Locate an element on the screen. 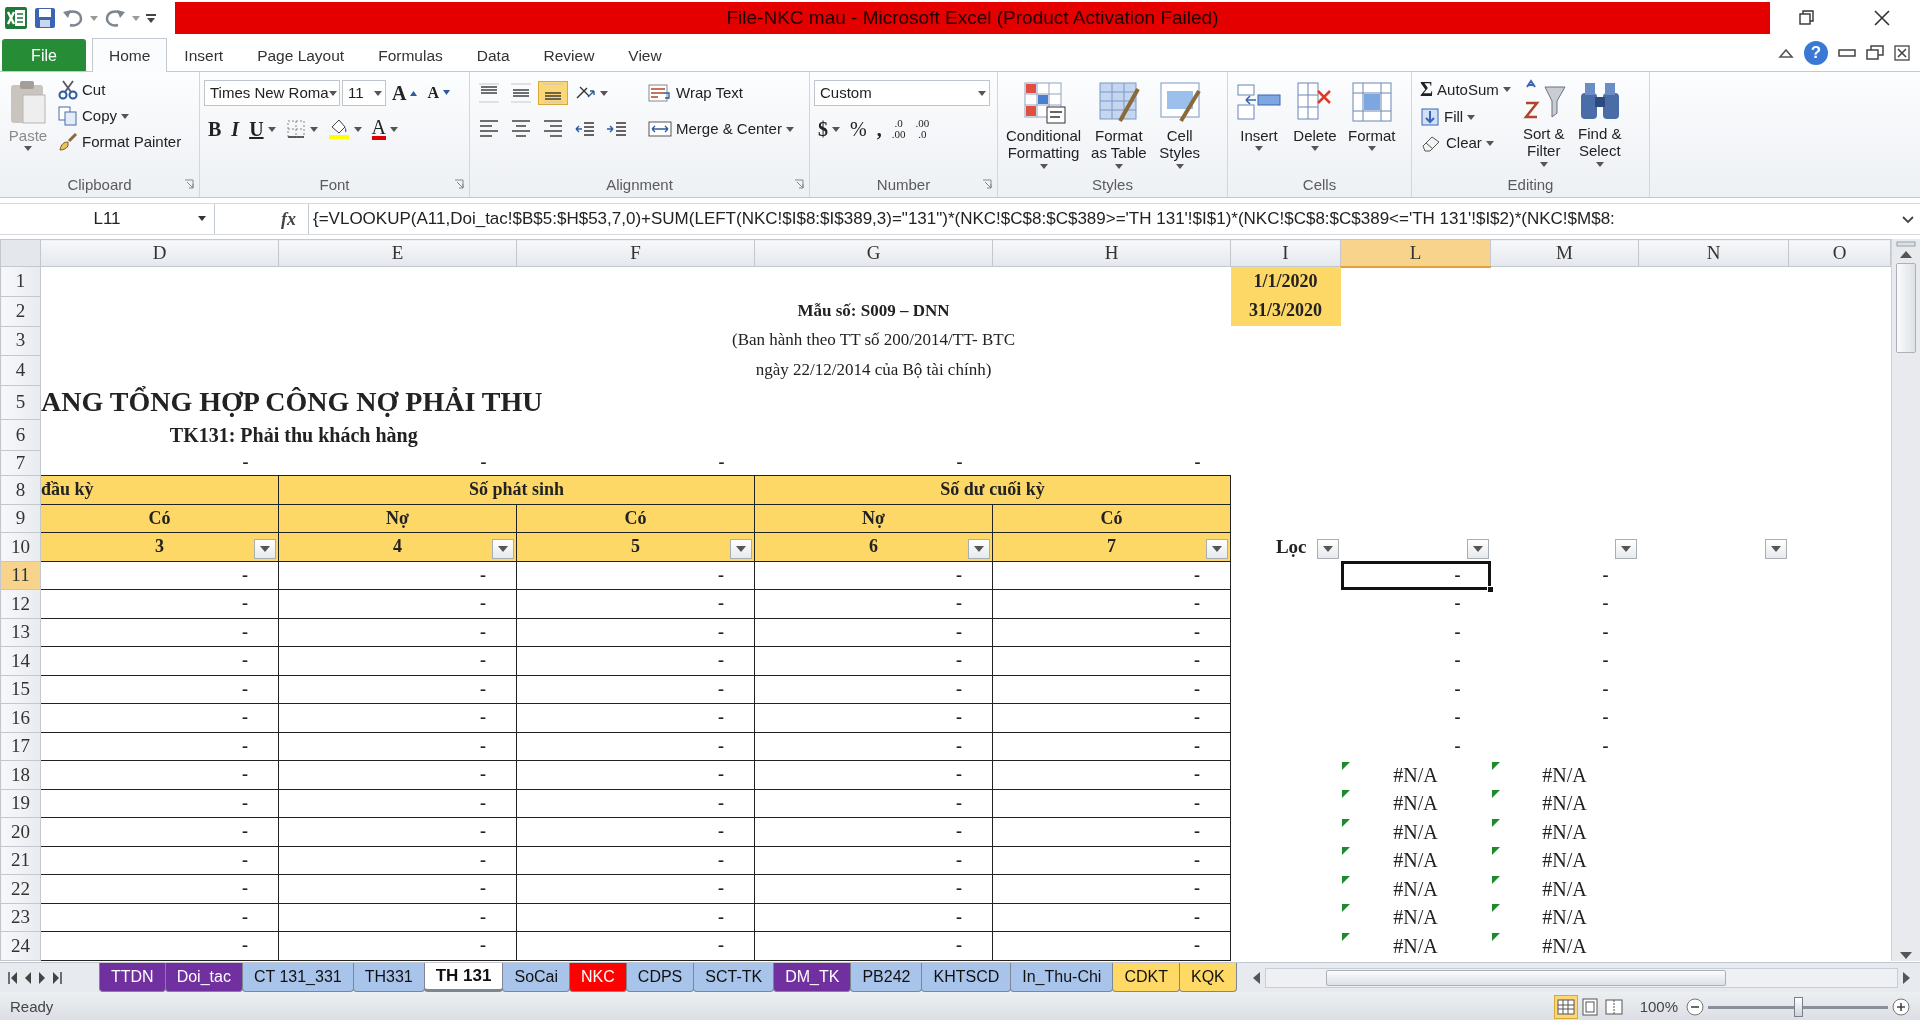 Image resolution: width=1920 pixels, height=1020 pixels. row-header: 2 is located at coordinates (20, 311).